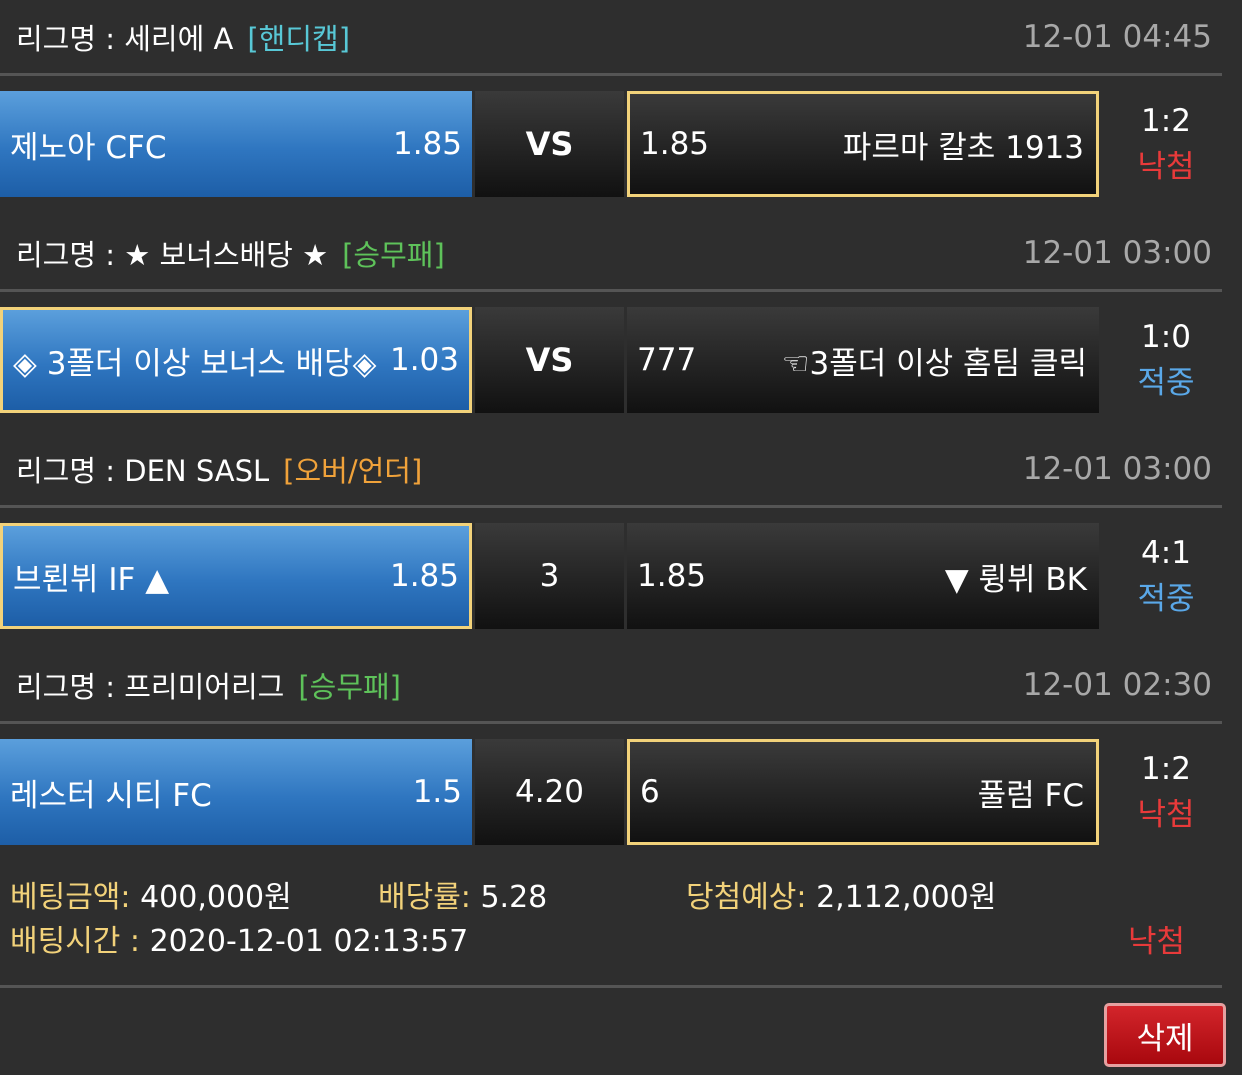 This screenshot has height=1075, width=1242. I want to click on league-header: 리그명 : 프리미어리그 [승무패] 12-01 02:30, so click(611, 686).